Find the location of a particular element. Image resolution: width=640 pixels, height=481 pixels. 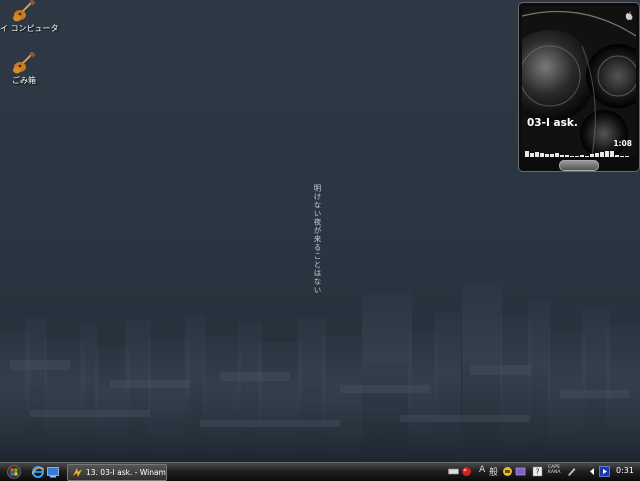

ime-tool-icon is located at coordinates (507, 471).